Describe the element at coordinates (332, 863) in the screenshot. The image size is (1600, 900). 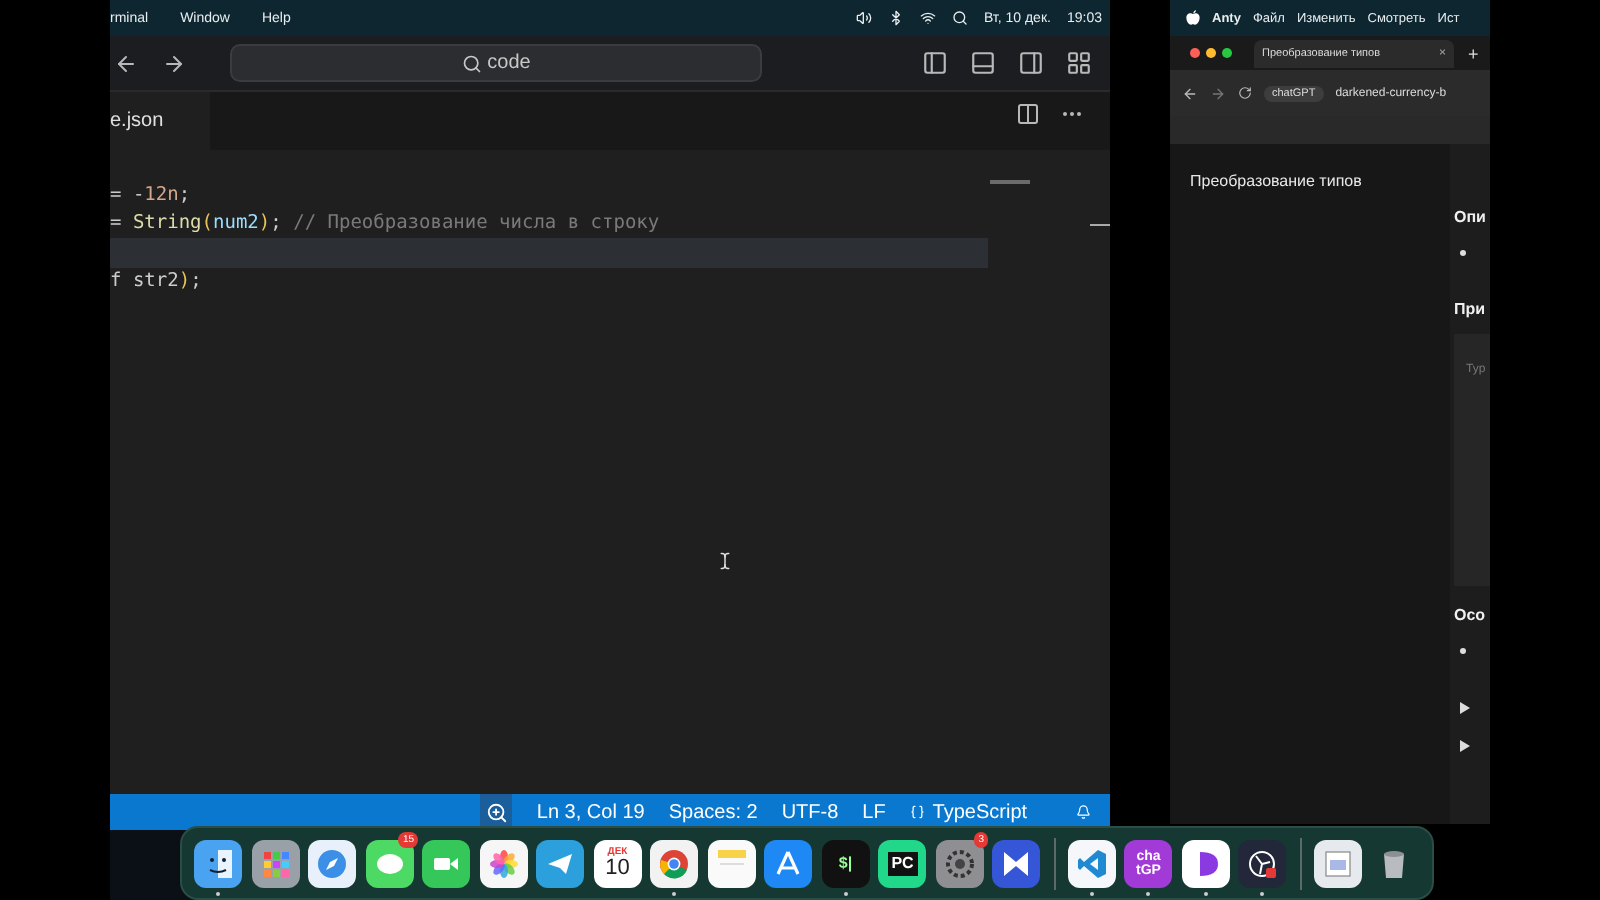
I see `compass-icon` at that location.